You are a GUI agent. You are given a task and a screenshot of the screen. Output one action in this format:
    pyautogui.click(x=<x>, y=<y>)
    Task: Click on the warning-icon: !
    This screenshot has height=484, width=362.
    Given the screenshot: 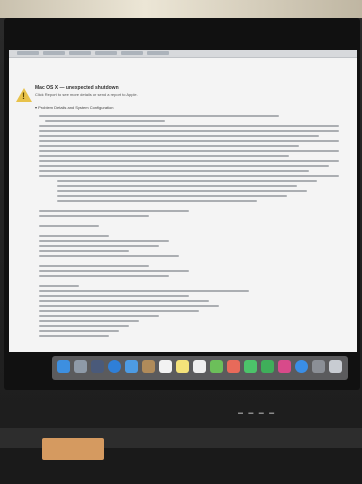 What is the action you would take?
    pyautogui.click(x=24, y=95)
    